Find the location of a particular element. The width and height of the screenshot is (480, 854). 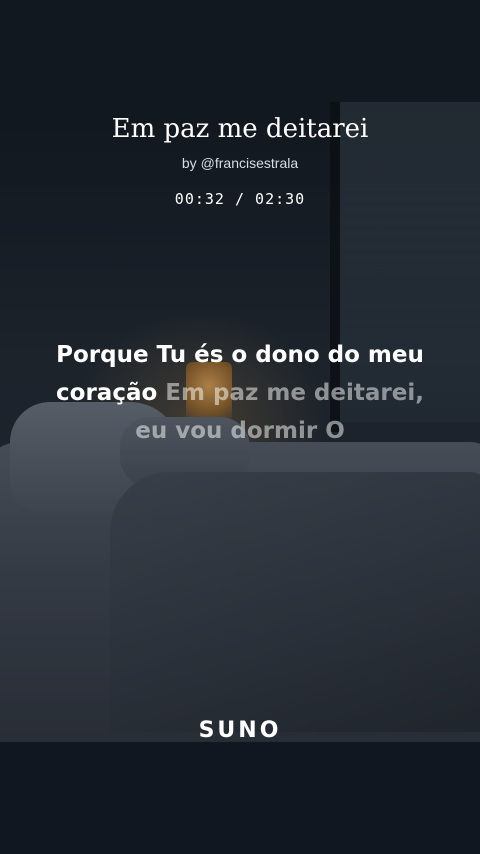

artist-byline: by @francisestrala is located at coordinates (240, 163).